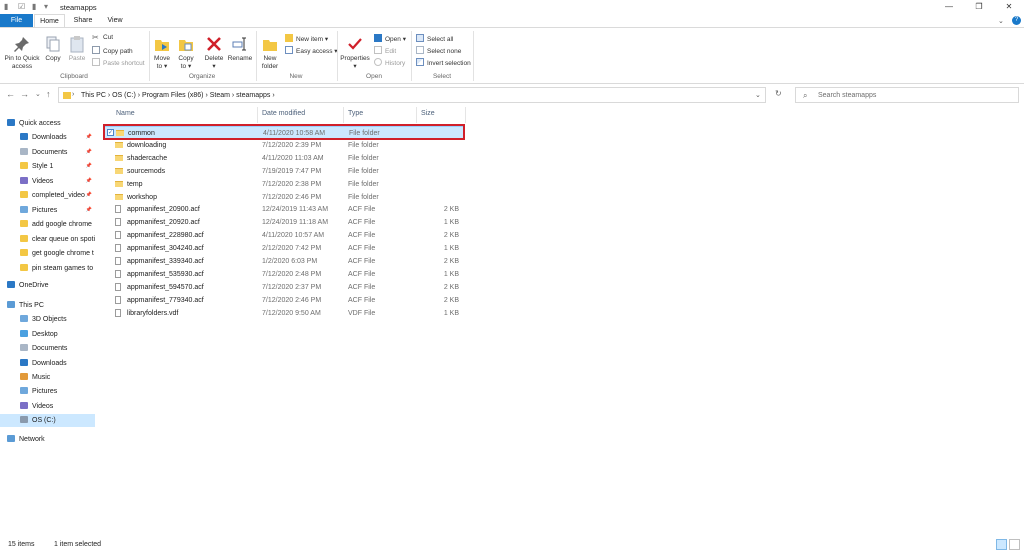  Describe the element at coordinates (979, 7) in the screenshot. I see `maximize-button: ❐` at that location.